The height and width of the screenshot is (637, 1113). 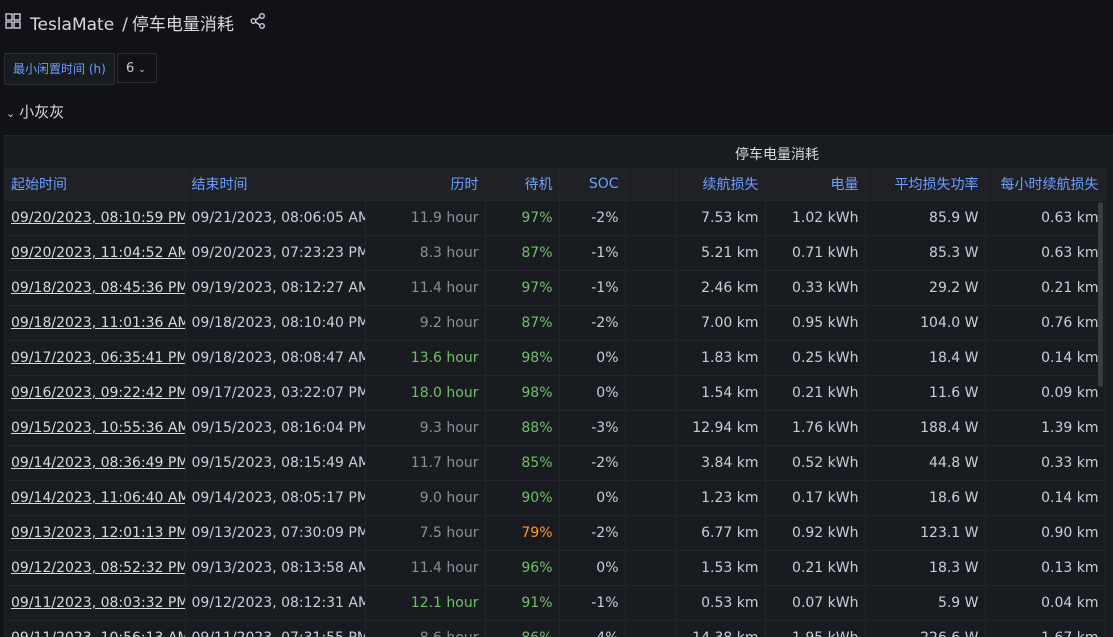 I want to click on duration-cell: 13.6 hour, so click(x=425, y=358).